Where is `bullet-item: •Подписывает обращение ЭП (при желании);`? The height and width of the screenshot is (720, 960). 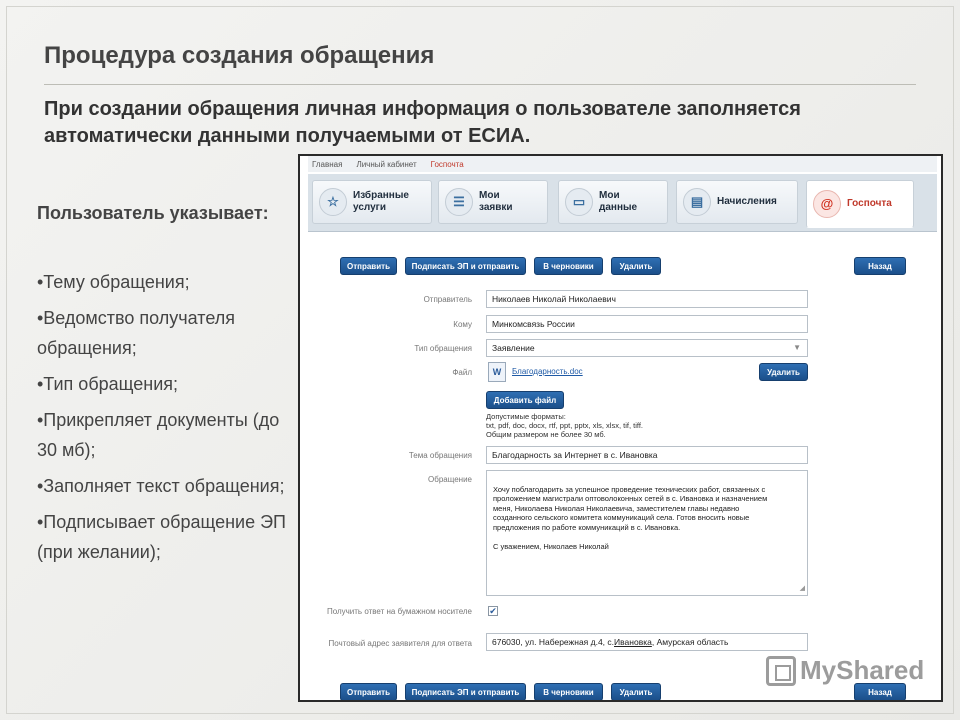
bullet-item: •Подписывает обращение ЭП (при желании); is located at coordinates (161, 537).